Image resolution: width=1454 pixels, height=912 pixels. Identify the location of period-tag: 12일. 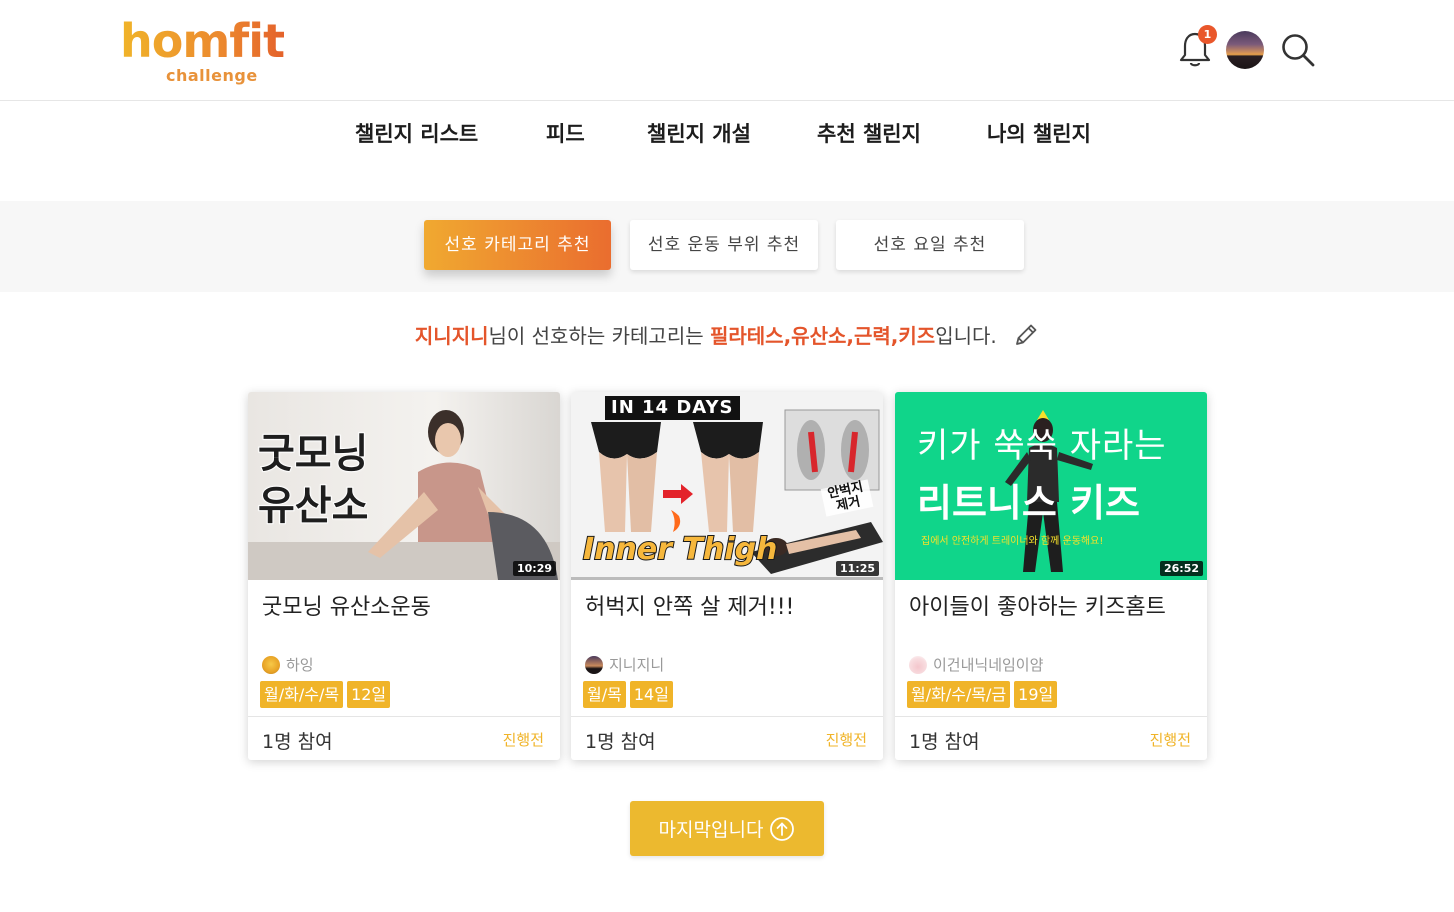
(369, 694).